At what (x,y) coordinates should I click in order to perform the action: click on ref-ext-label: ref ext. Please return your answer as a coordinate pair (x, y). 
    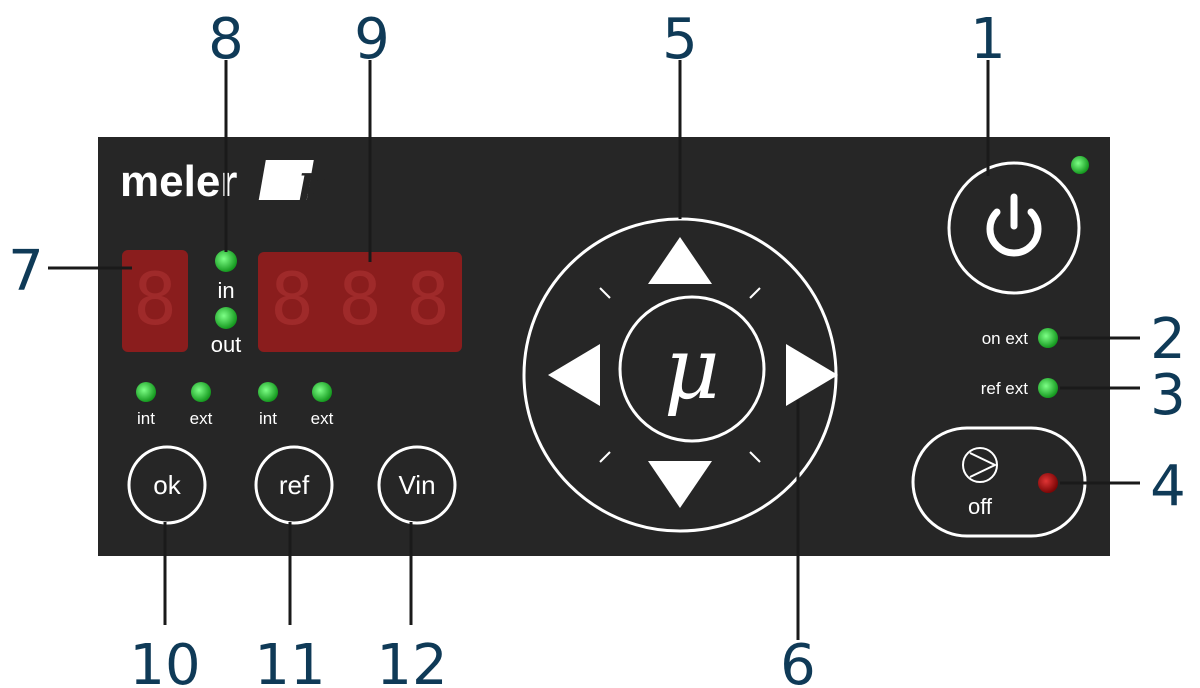
    Looking at the image, I should click on (1005, 388).